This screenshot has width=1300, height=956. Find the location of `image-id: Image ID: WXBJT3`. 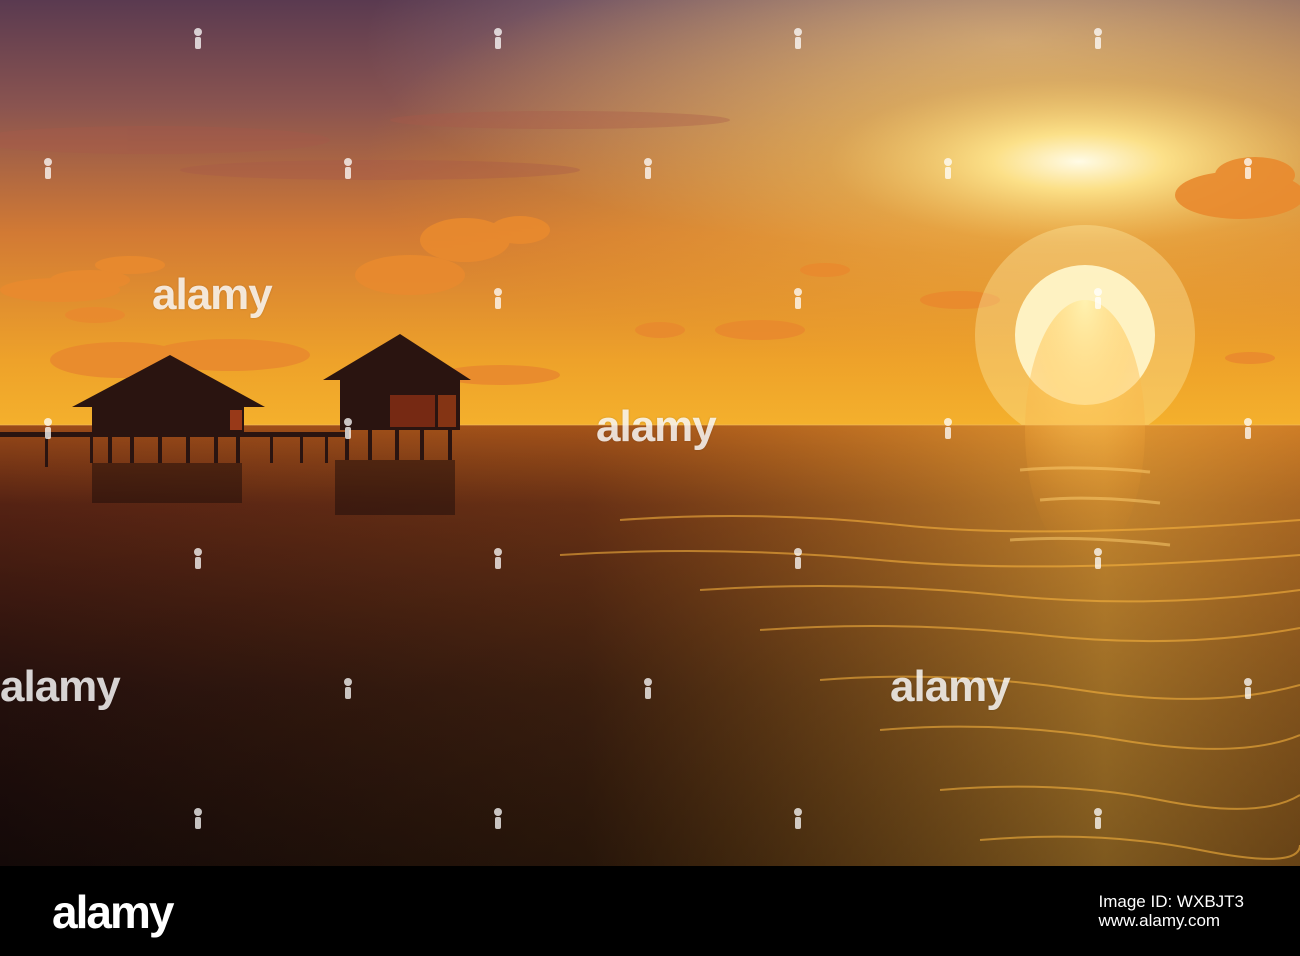

image-id: Image ID: WXBJT3 is located at coordinates (1171, 901).